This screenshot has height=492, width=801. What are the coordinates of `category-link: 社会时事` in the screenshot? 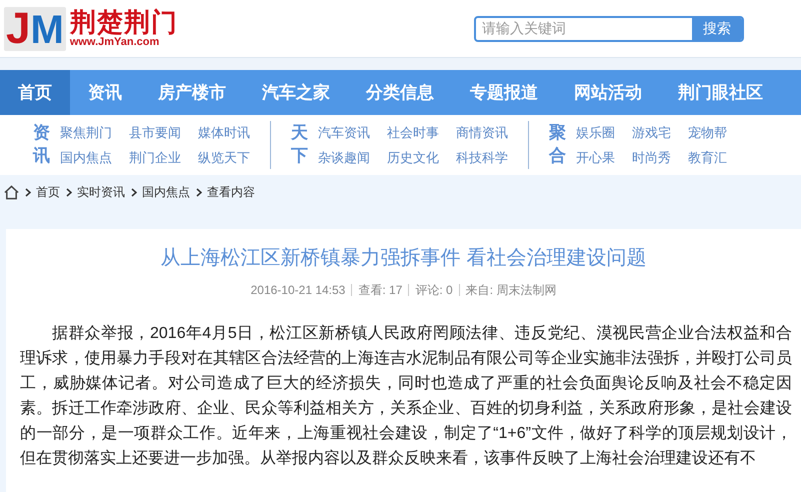 It's located at (413, 132).